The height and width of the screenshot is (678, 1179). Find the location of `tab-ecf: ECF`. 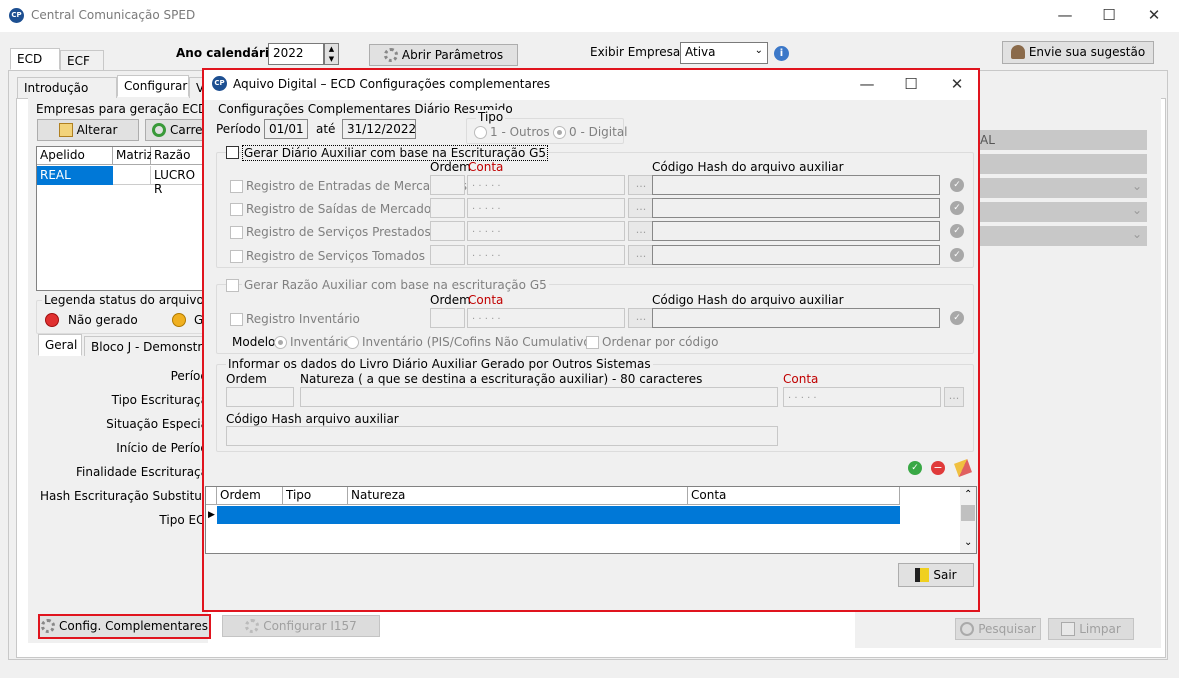

tab-ecf: ECF is located at coordinates (82, 61).